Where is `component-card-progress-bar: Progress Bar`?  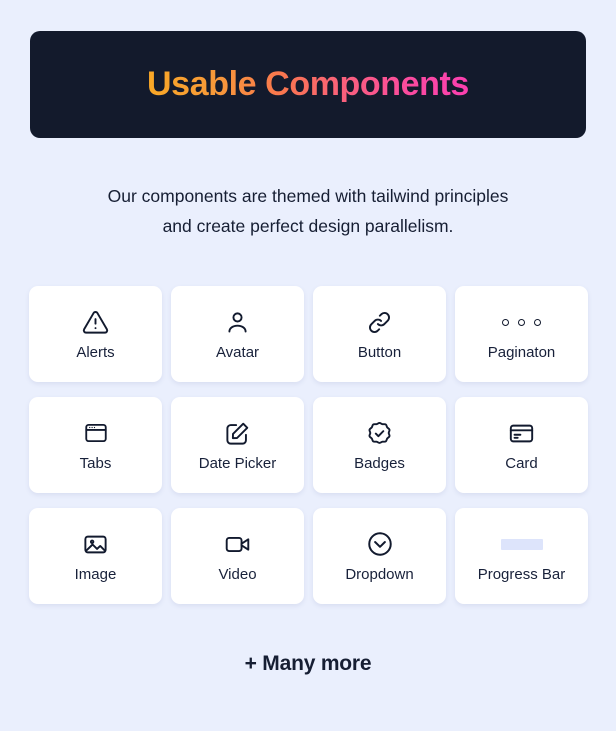
component-card-progress-bar: Progress Bar is located at coordinates (521, 556).